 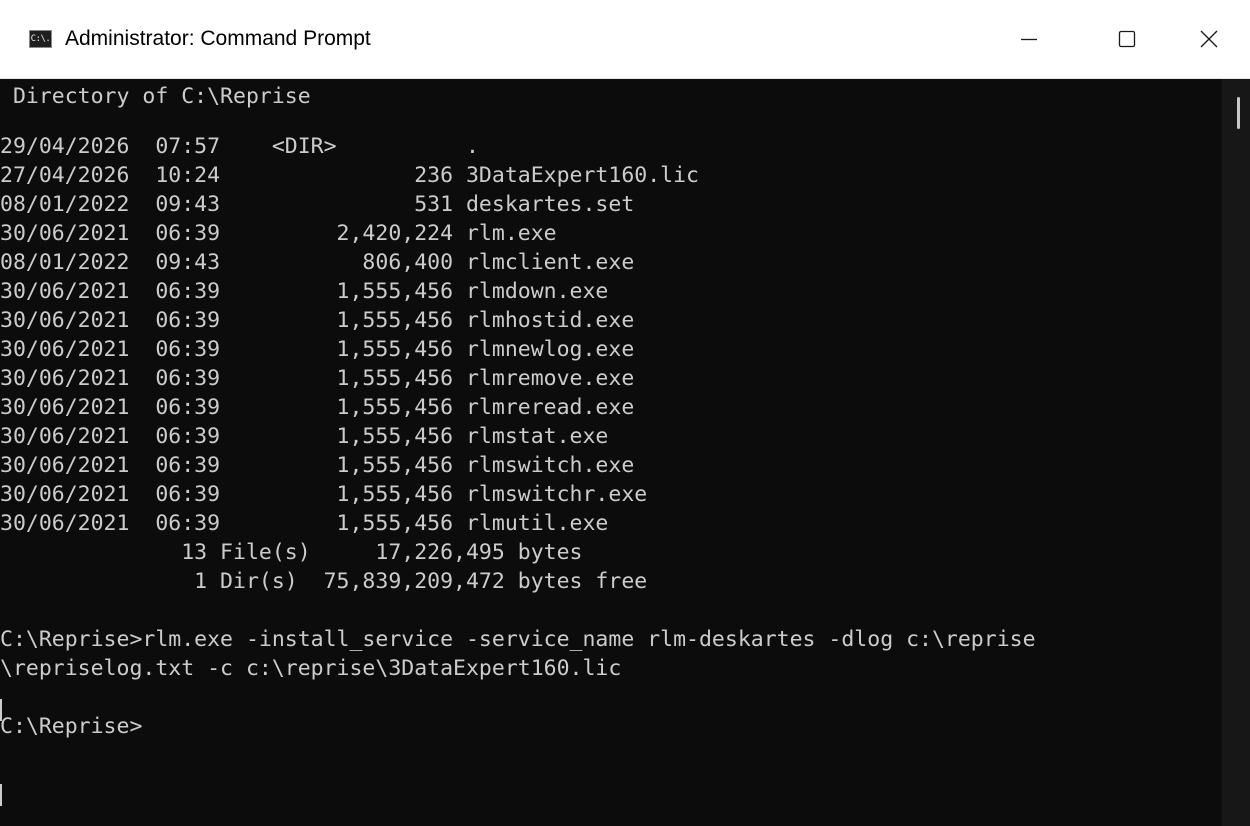 What do you see at coordinates (71, 726) in the screenshot?
I see `console-line: C:\Reprise>` at bounding box center [71, 726].